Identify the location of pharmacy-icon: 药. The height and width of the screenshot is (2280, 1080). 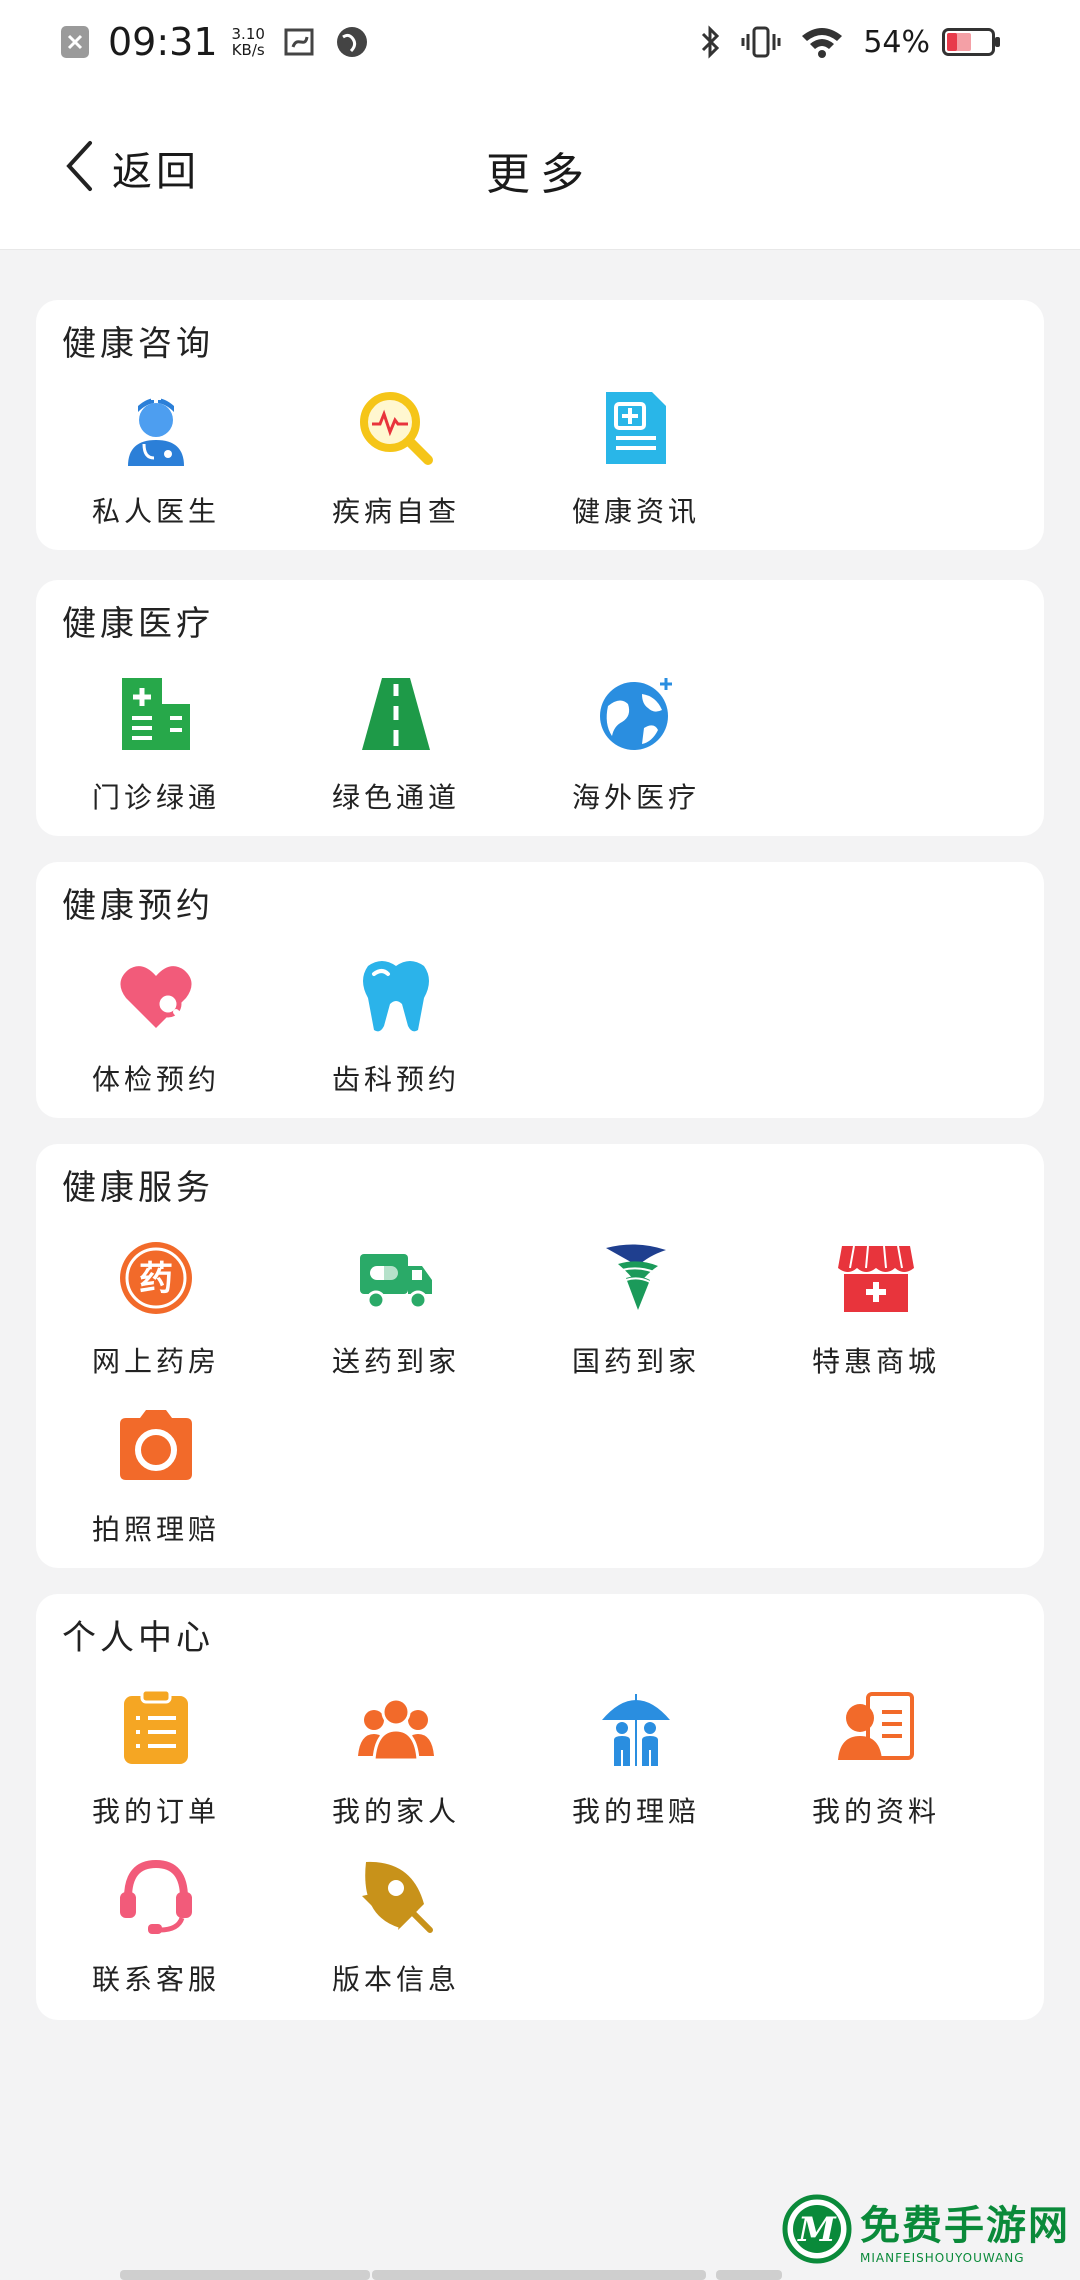
(156, 1278).